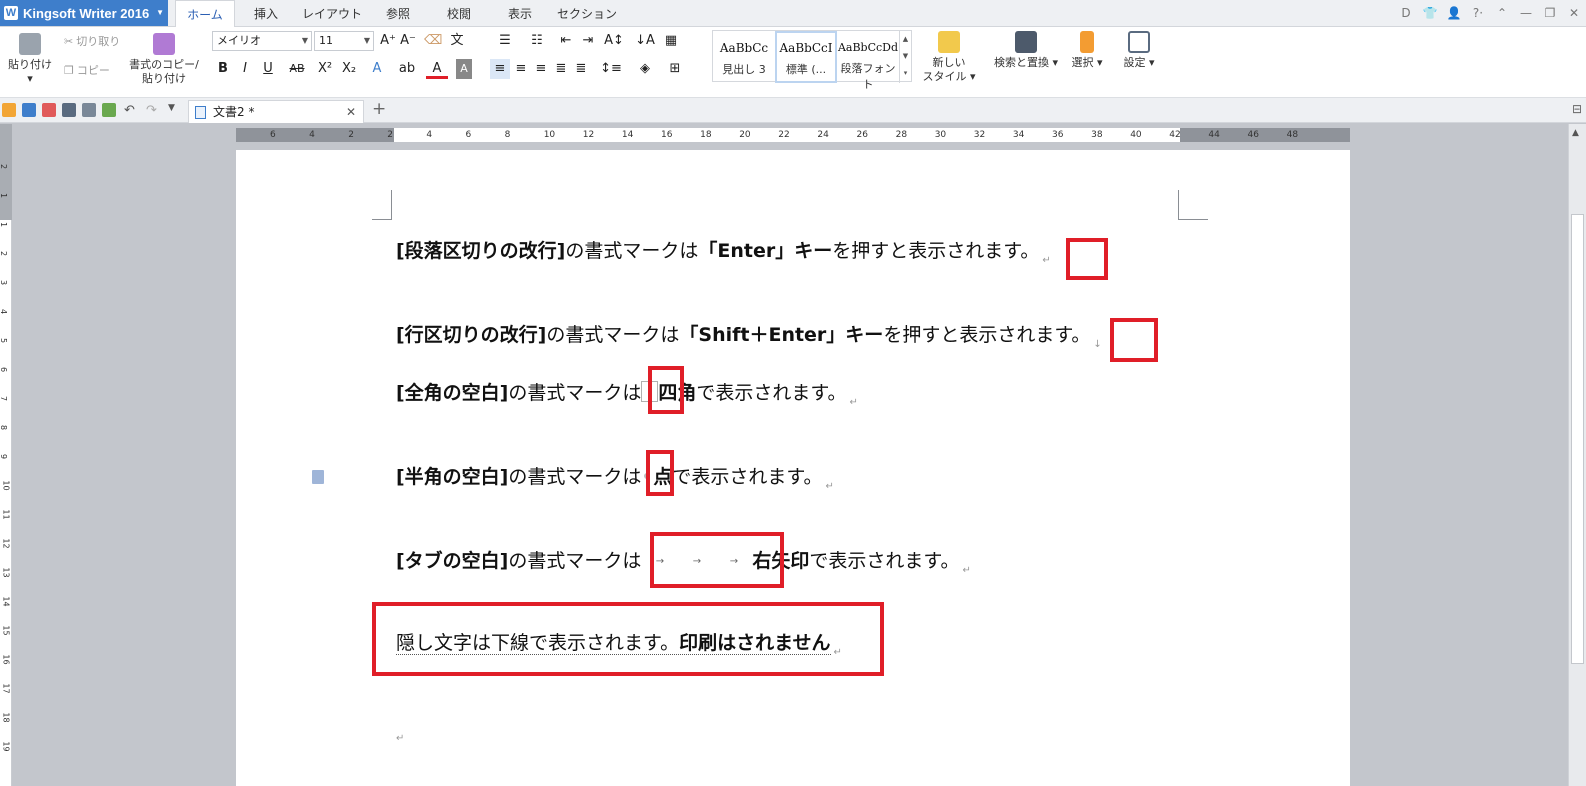  What do you see at coordinates (325, 69) in the screenshot?
I see `superscript-icon: X²` at bounding box center [325, 69].